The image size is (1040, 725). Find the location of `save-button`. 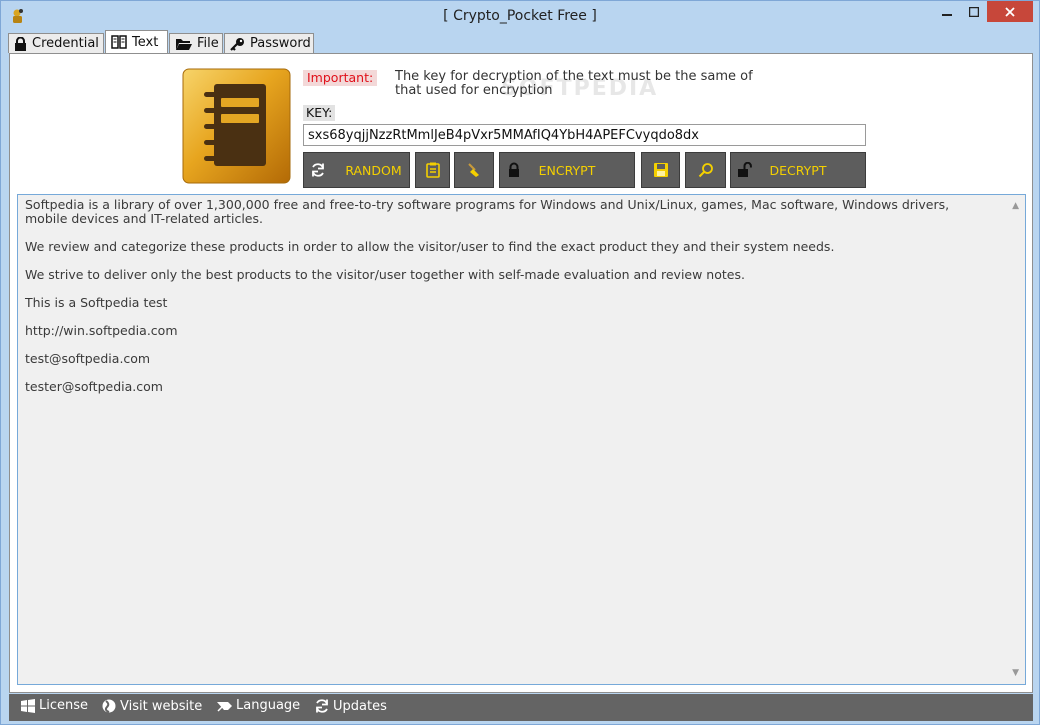

save-button is located at coordinates (660, 170).